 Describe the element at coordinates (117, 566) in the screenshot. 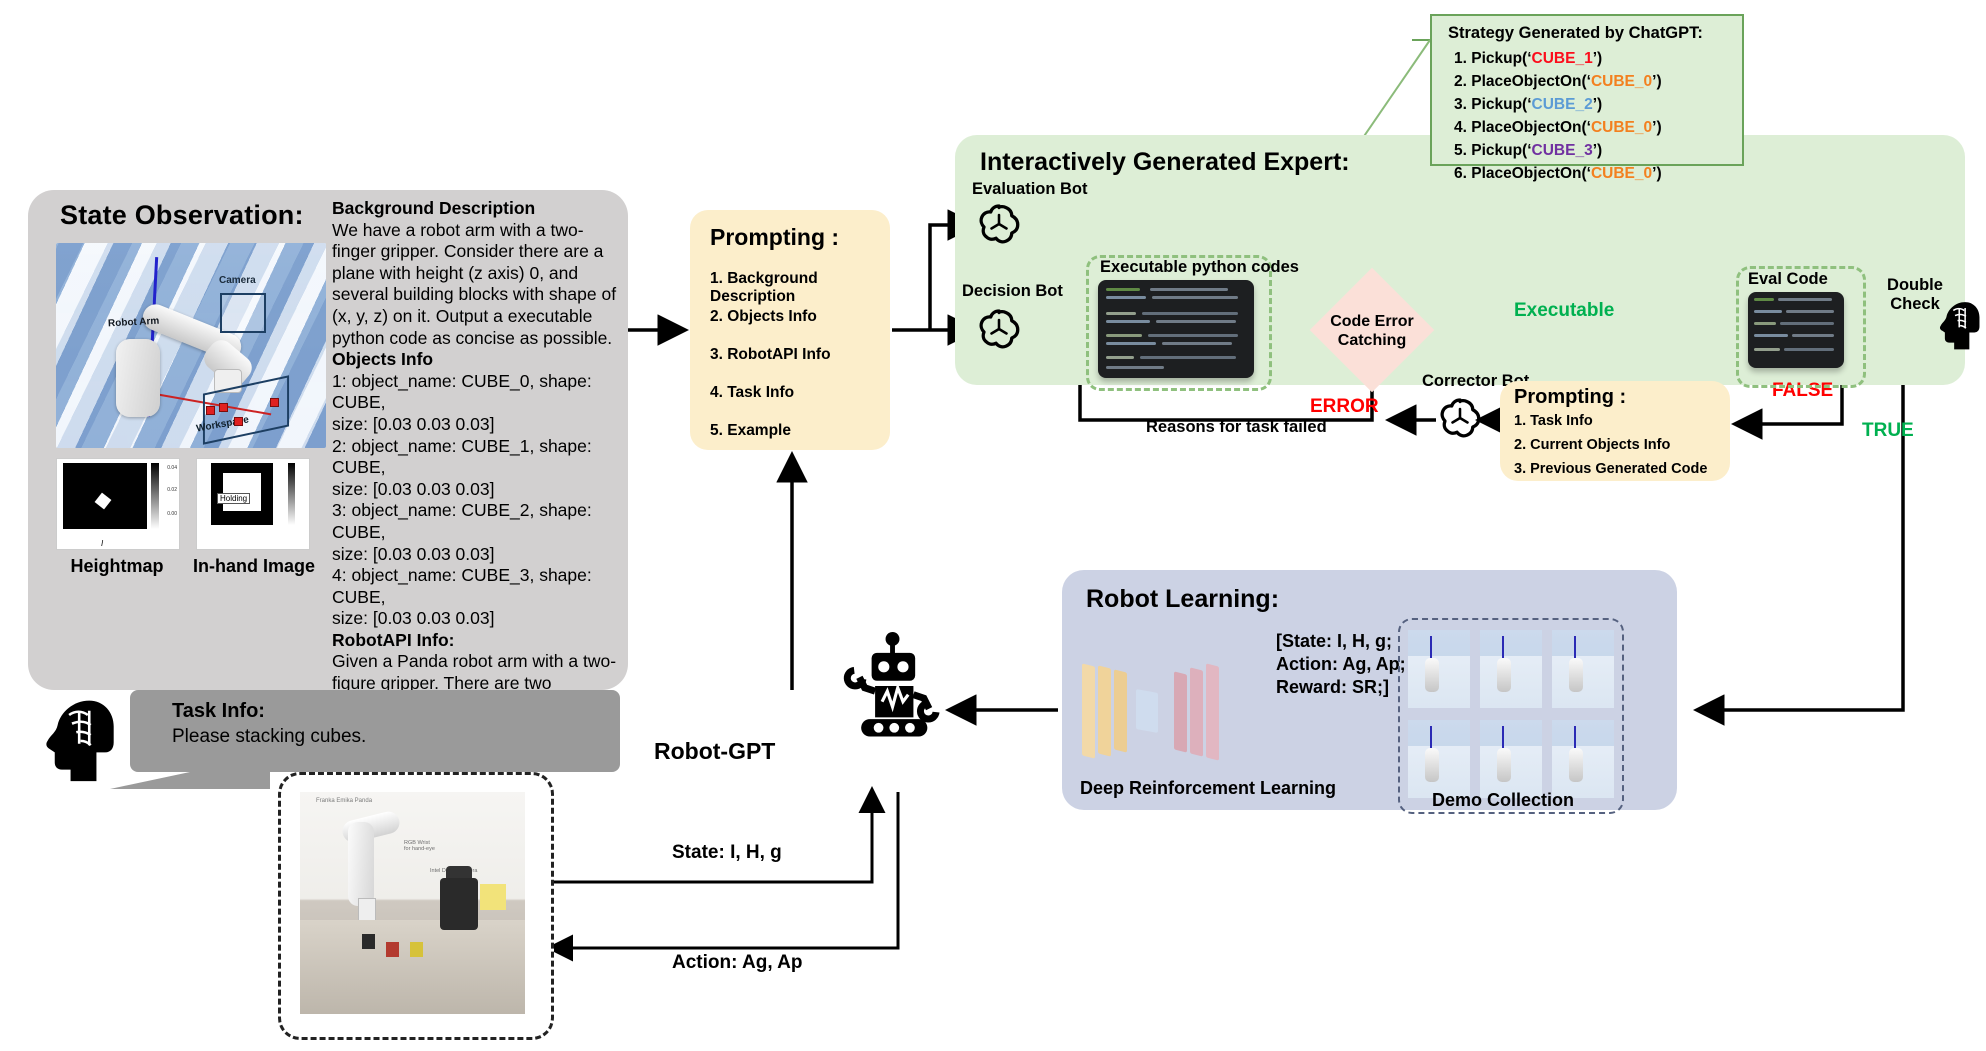

I see `heightmap-caption: Heightmap` at that location.